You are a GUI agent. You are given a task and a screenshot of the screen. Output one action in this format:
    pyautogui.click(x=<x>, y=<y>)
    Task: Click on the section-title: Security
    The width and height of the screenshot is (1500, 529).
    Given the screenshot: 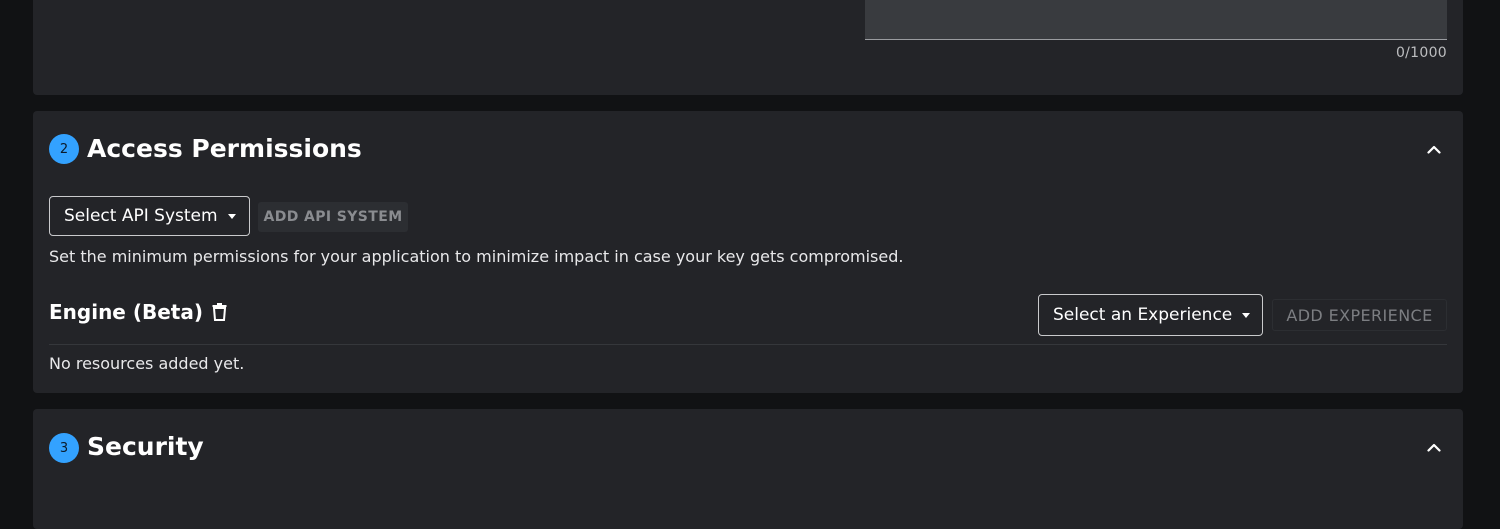 What is the action you would take?
    pyautogui.click(x=145, y=446)
    